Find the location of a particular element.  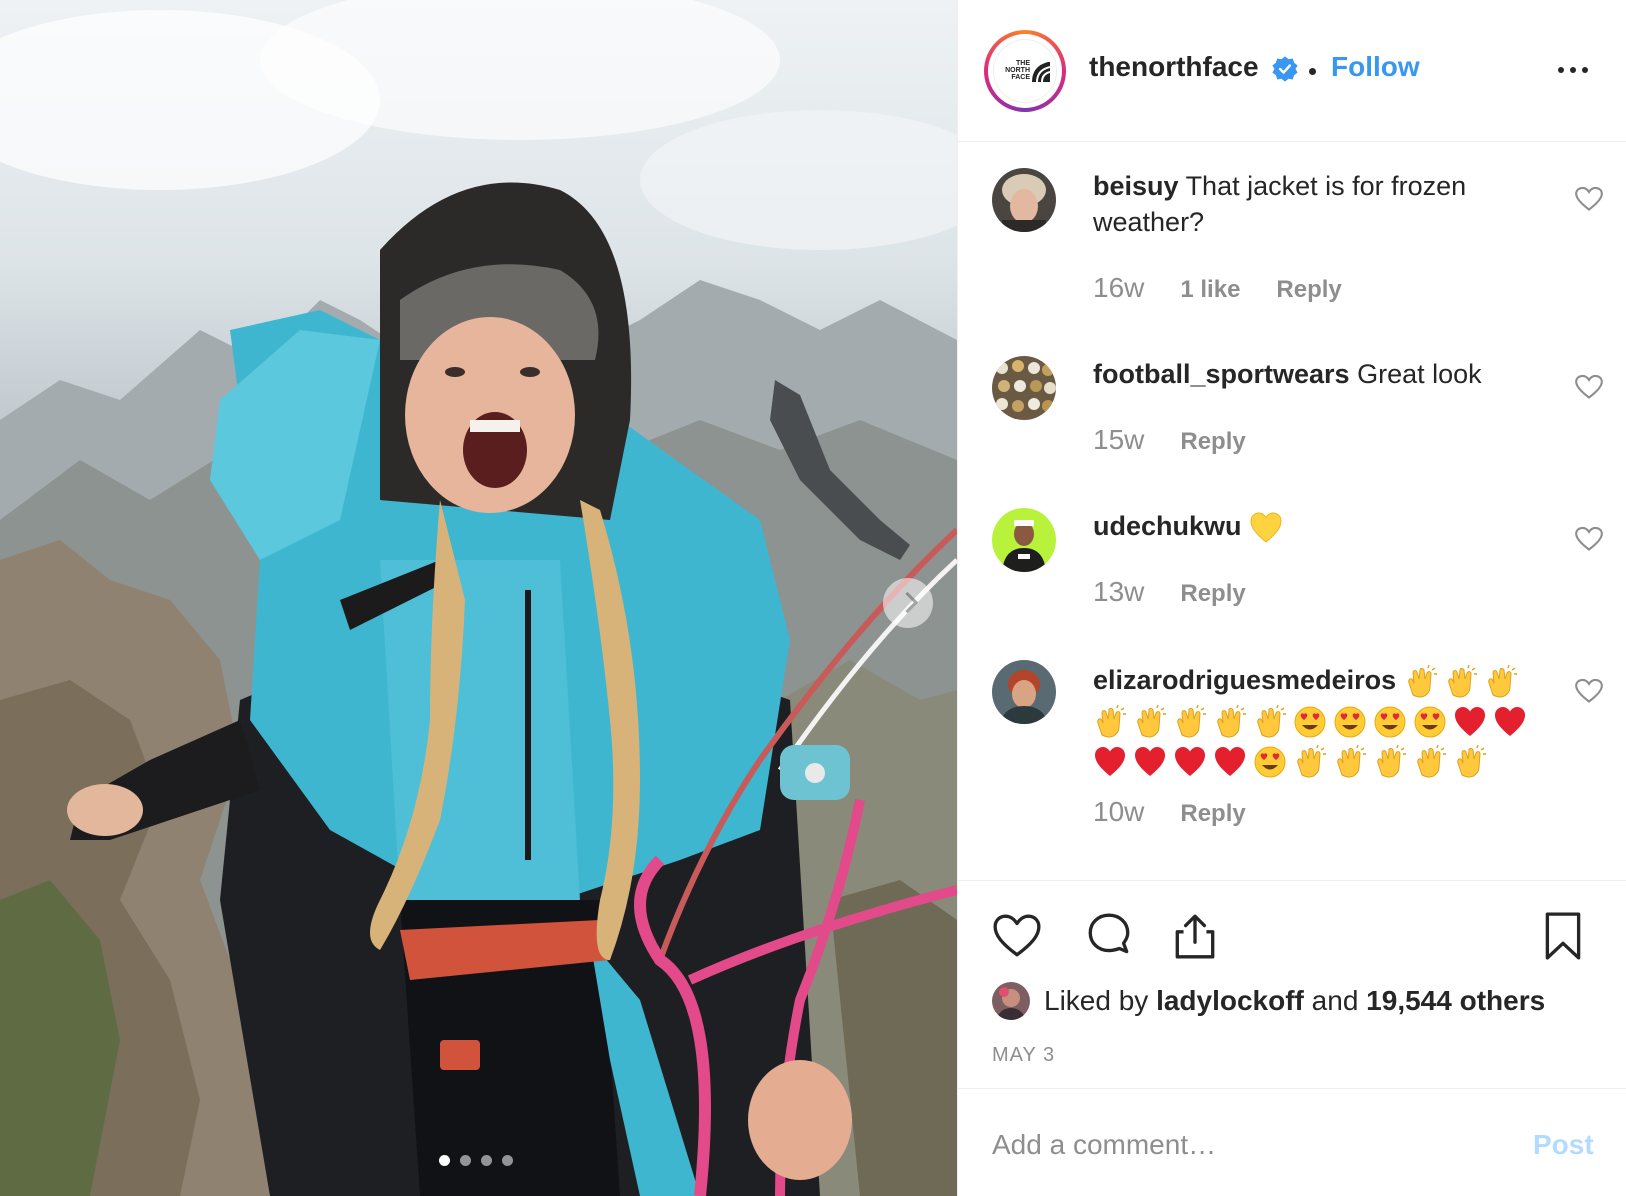

comment-username: beisuy is located at coordinates (1136, 186).